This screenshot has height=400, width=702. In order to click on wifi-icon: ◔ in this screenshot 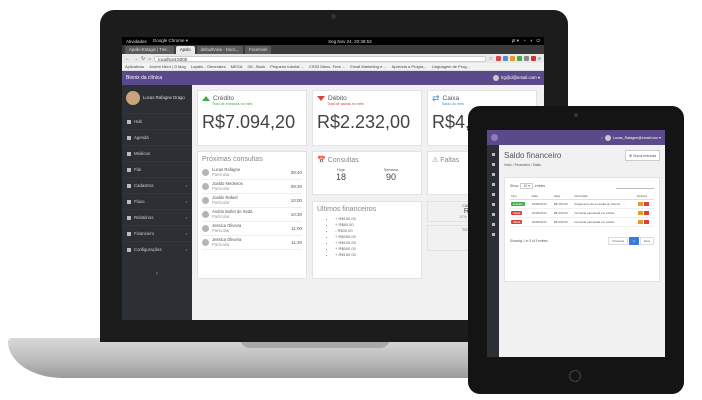, I will do `click(524, 41)`.